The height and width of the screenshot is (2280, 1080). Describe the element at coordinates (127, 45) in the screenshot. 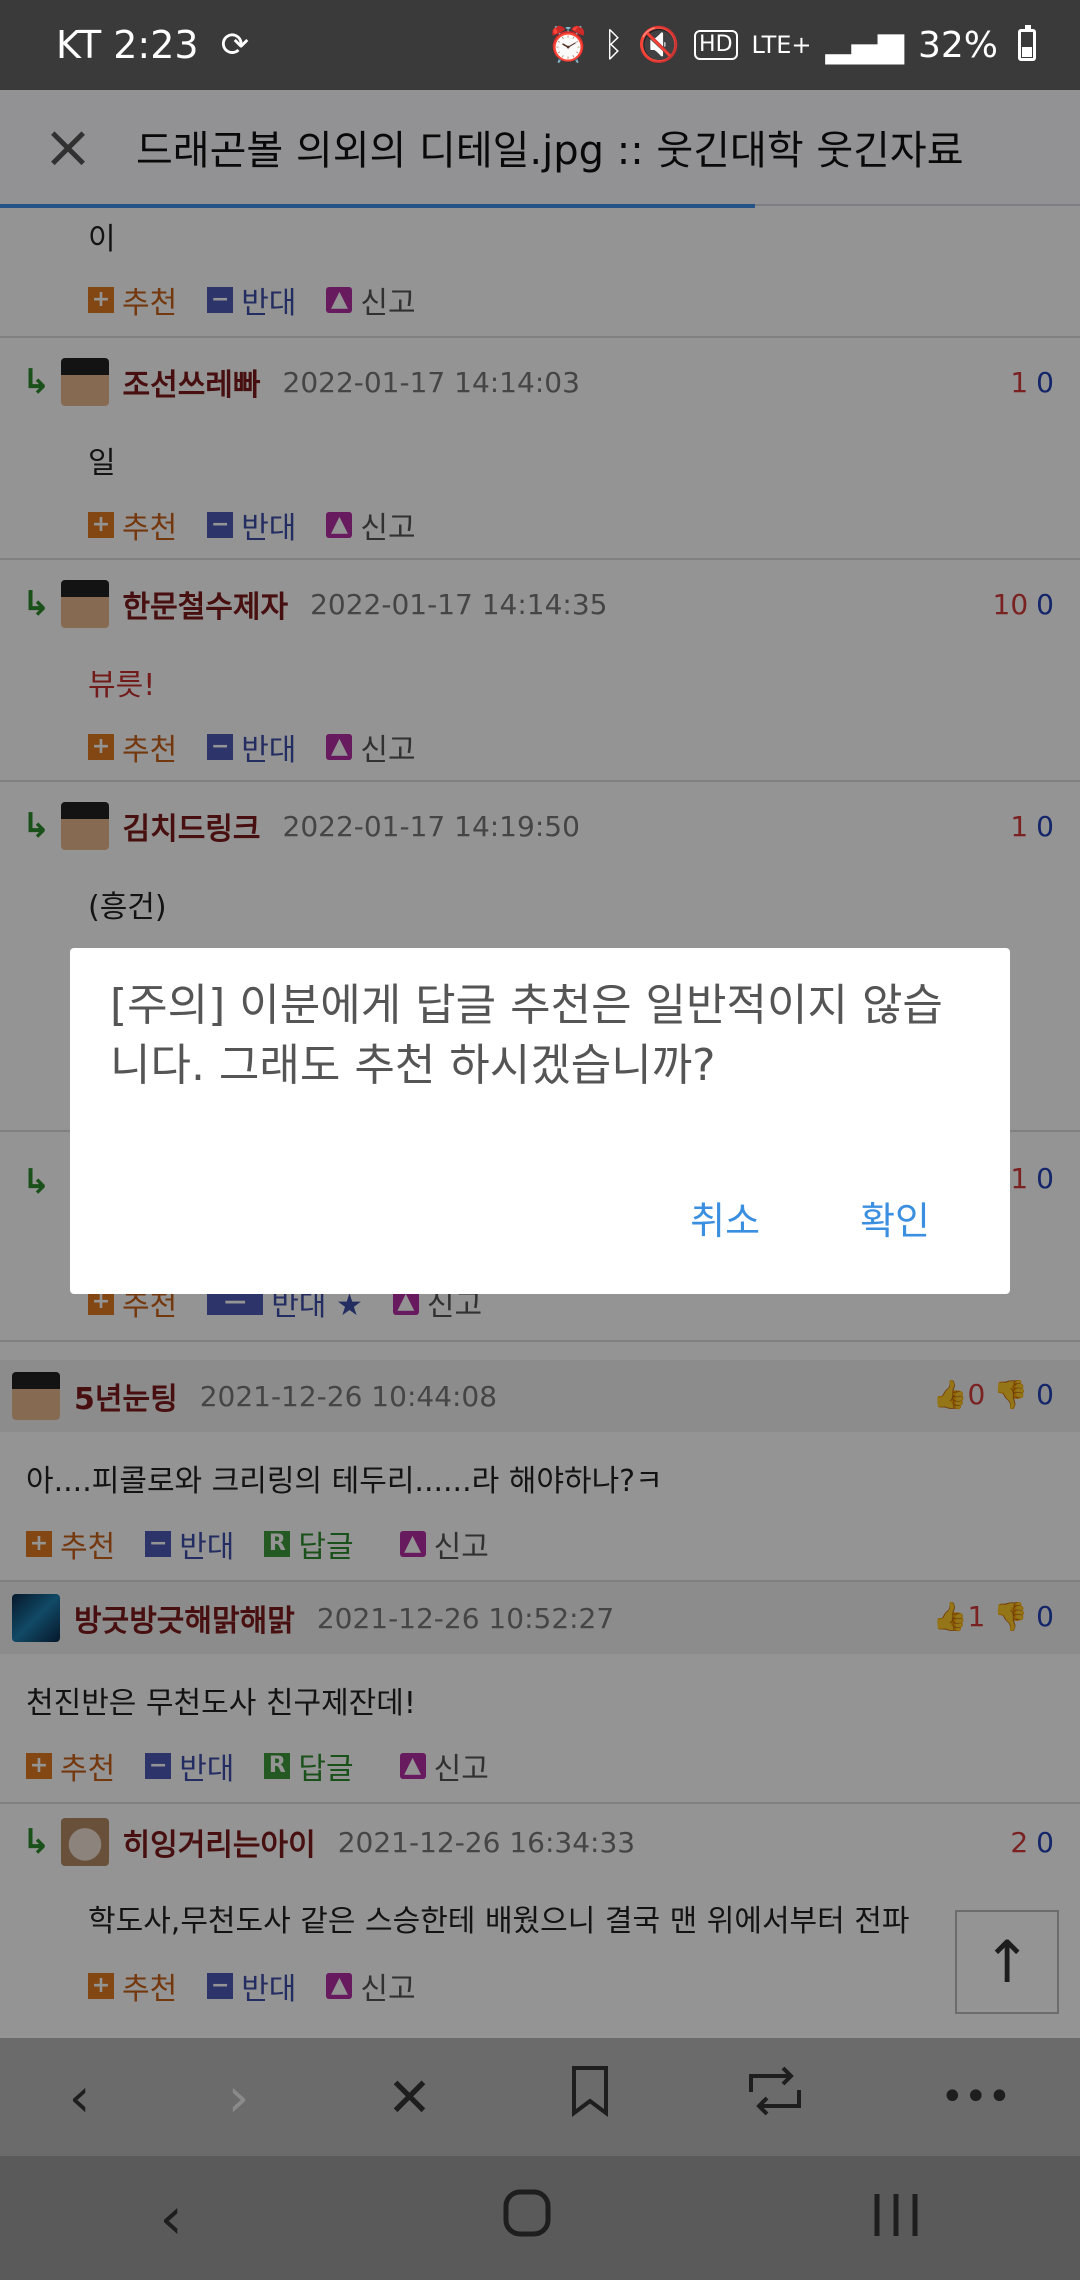

I see `carrier-time: KT 2:23` at that location.